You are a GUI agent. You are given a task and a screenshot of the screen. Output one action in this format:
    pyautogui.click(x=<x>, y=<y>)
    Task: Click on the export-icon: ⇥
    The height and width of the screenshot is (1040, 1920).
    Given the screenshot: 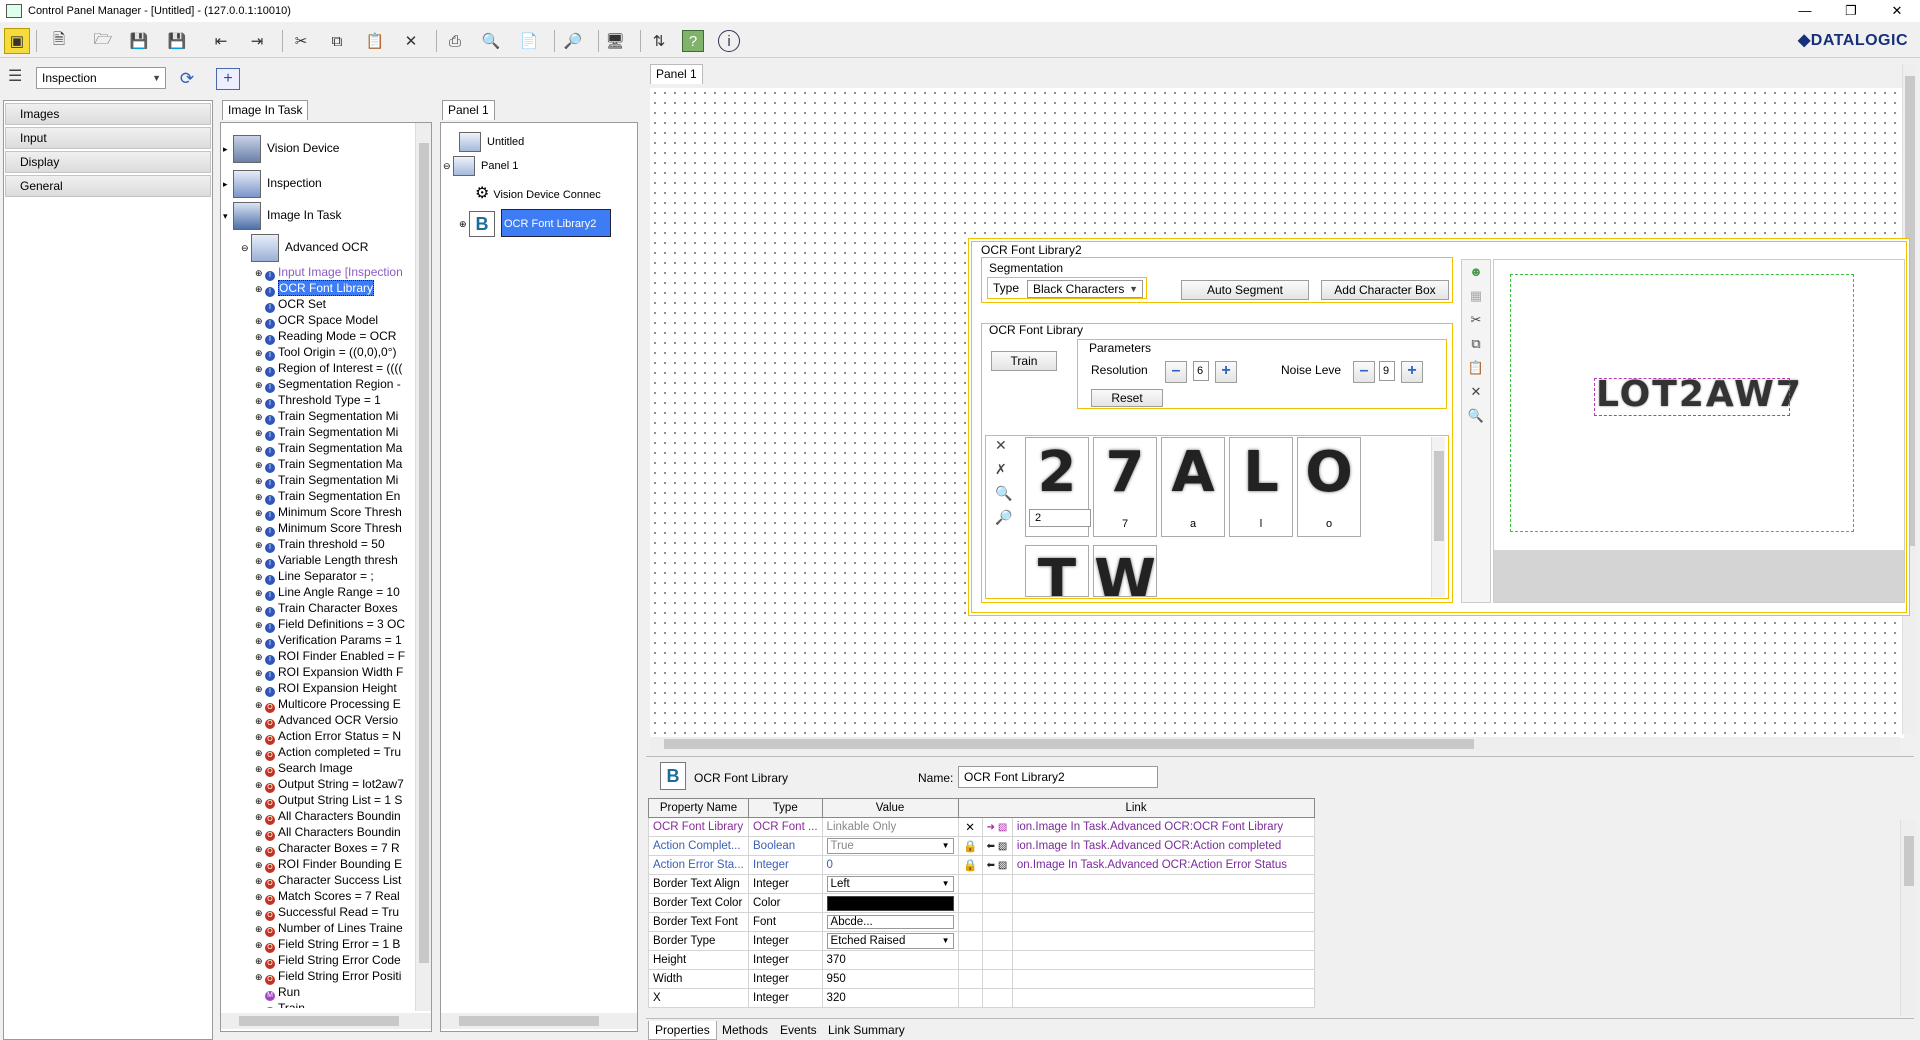 What is the action you would take?
    pyautogui.click(x=257, y=41)
    